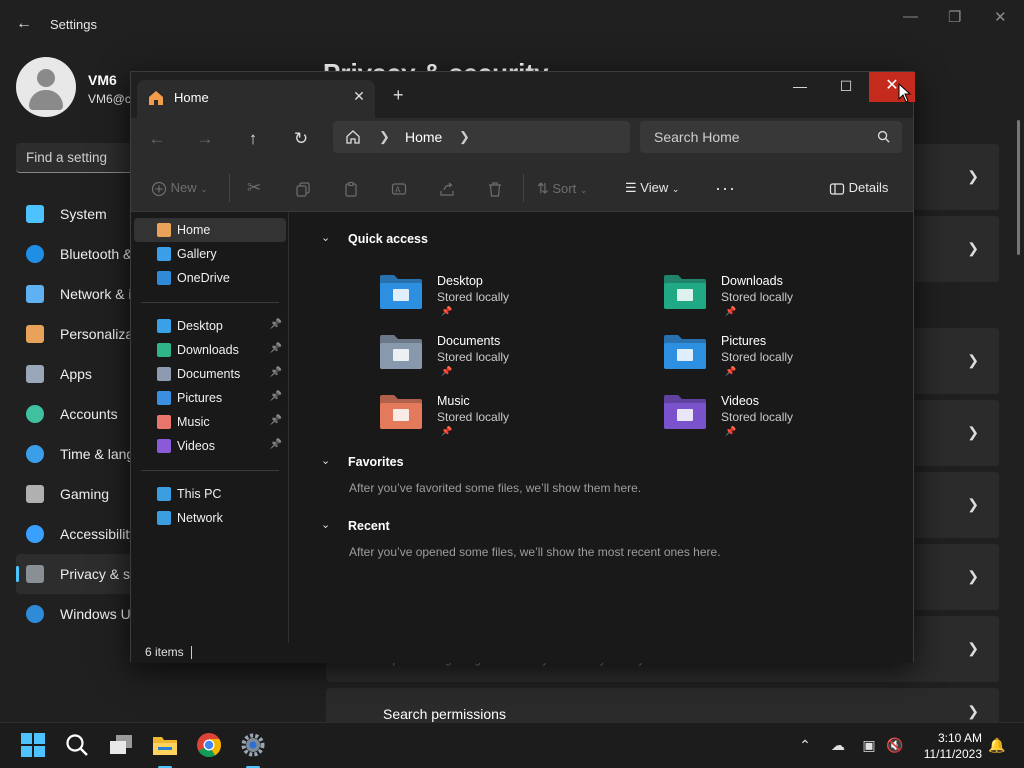 Image resolution: width=1024 pixels, height=768 pixels. Describe the element at coordinates (301, 139) in the screenshot. I see `refresh-button: ↻` at that location.